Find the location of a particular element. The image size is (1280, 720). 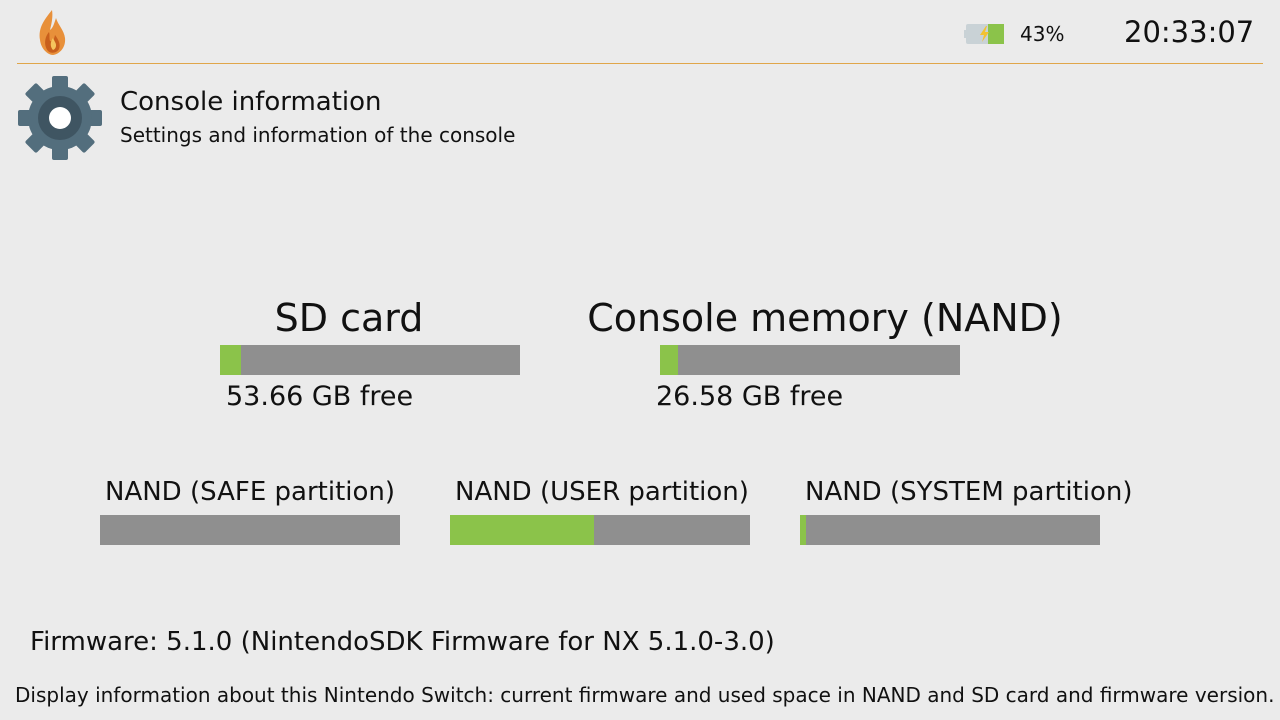

sd-card-free-text: 53.66 GB free is located at coordinates (320, 396).